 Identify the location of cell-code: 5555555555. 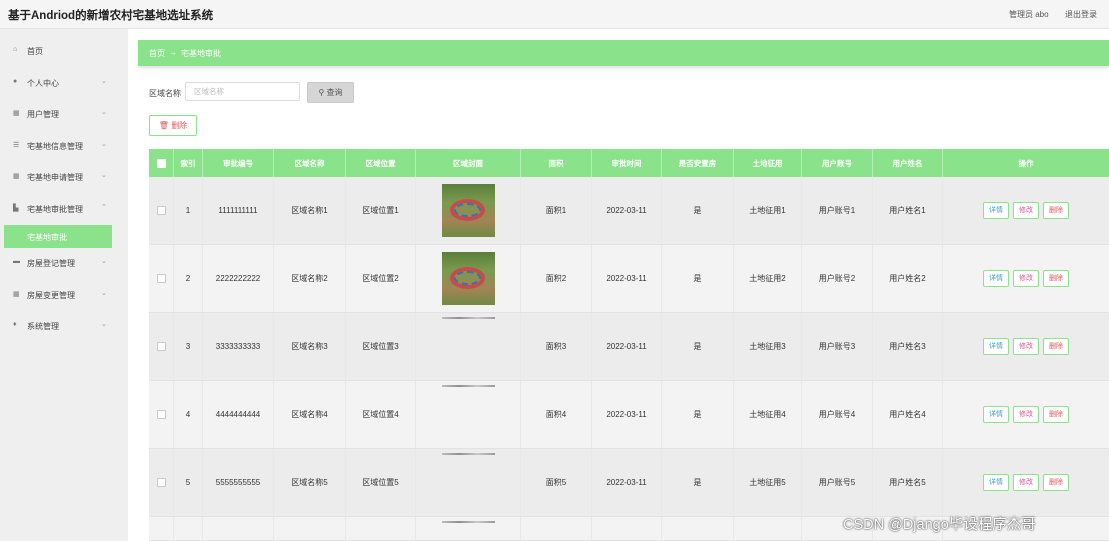
(238, 482).